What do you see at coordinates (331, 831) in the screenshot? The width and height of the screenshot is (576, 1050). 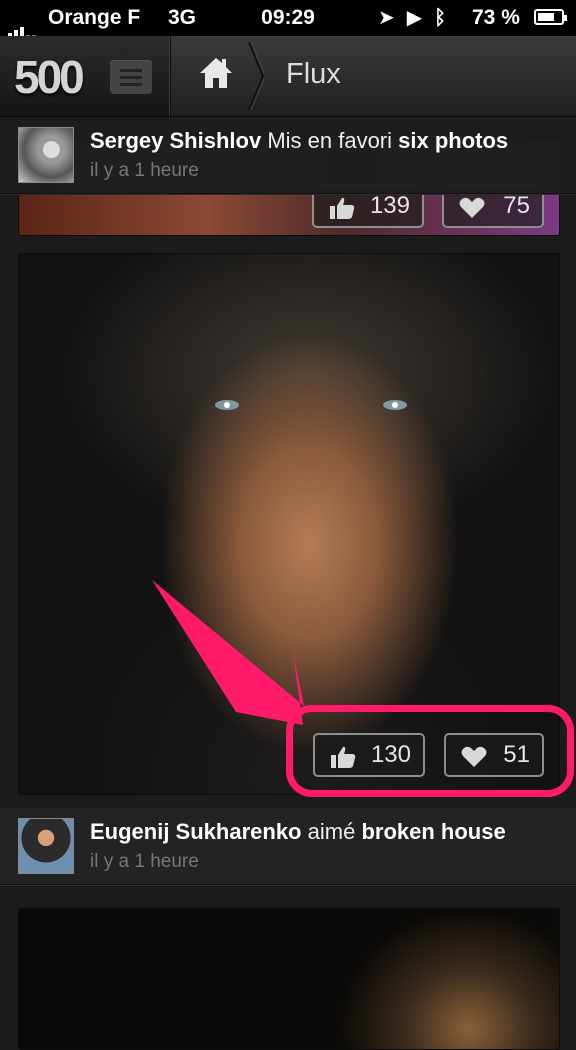 I see `activity-action: aimé` at bounding box center [331, 831].